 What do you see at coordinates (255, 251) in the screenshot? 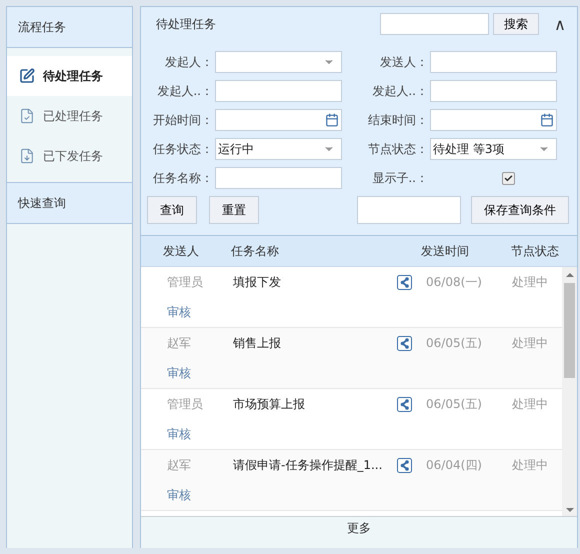
I see `column-header: 任务名称` at bounding box center [255, 251].